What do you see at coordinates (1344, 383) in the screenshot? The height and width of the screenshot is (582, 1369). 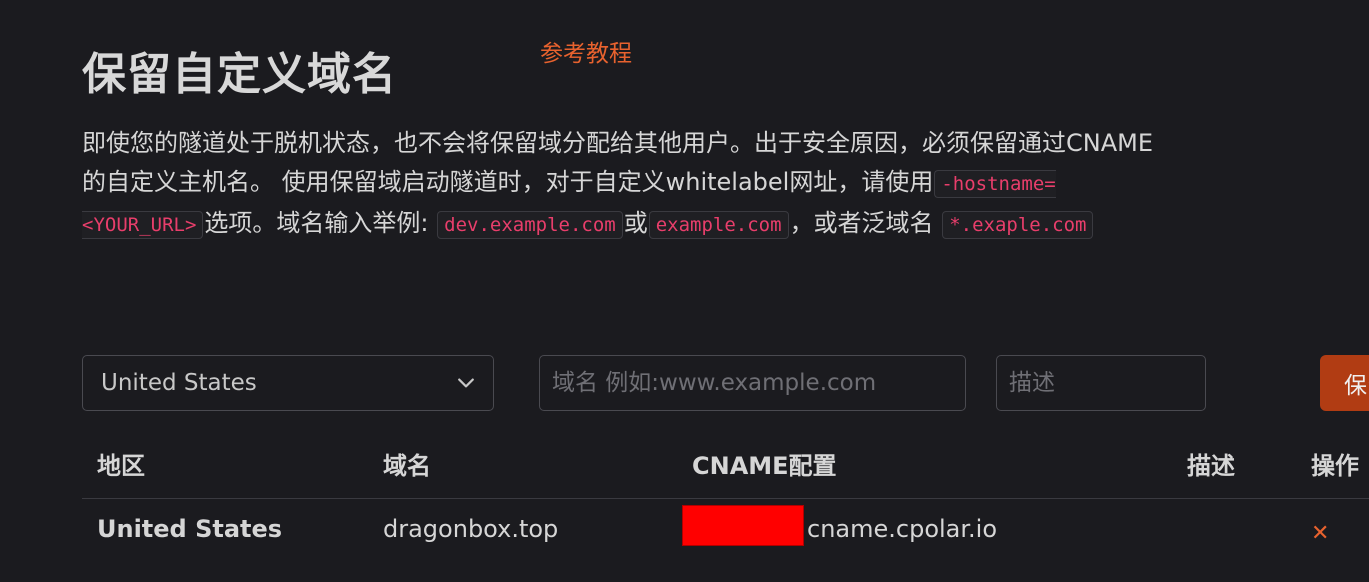 I see `reserve-button: 保留` at bounding box center [1344, 383].